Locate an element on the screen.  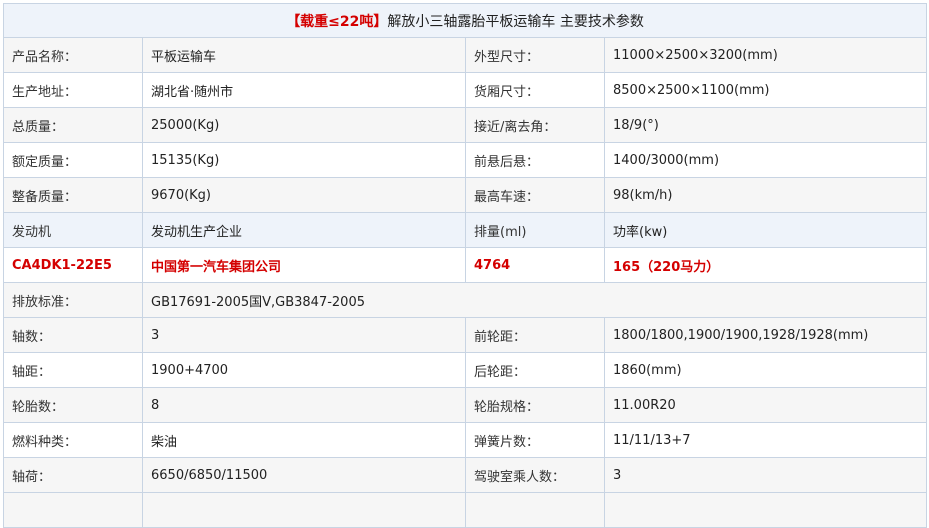
spec-value-cell: 发动机生产企业 is located at coordinates (304, 230).